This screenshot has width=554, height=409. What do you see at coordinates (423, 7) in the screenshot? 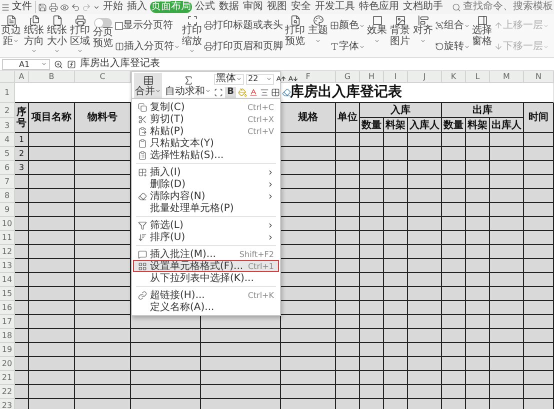
I see `ribbon-tab: 文档助手` at bounding box center [423, 7].